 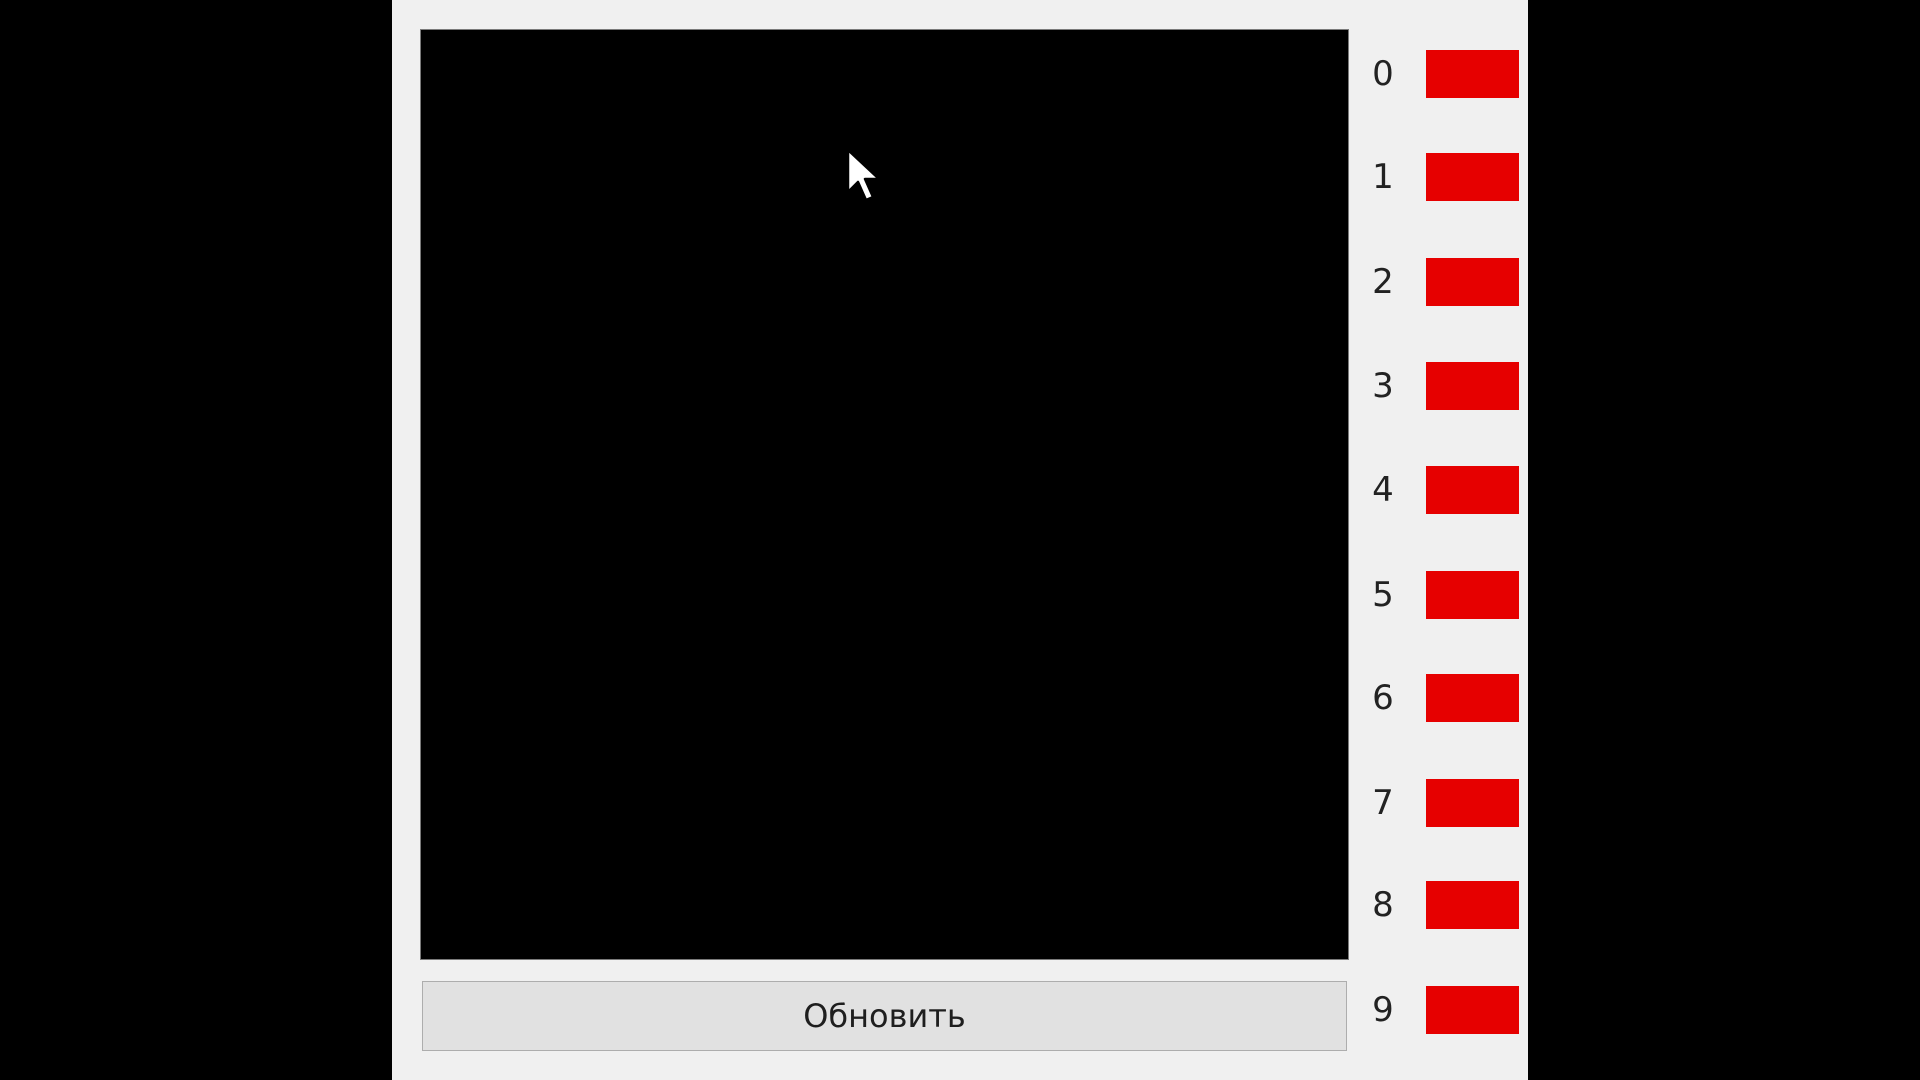 What do you see at coordinates (1383, 595) in the screenshot?
I see `digit-label: 5` at bounding box center [1383, 595].